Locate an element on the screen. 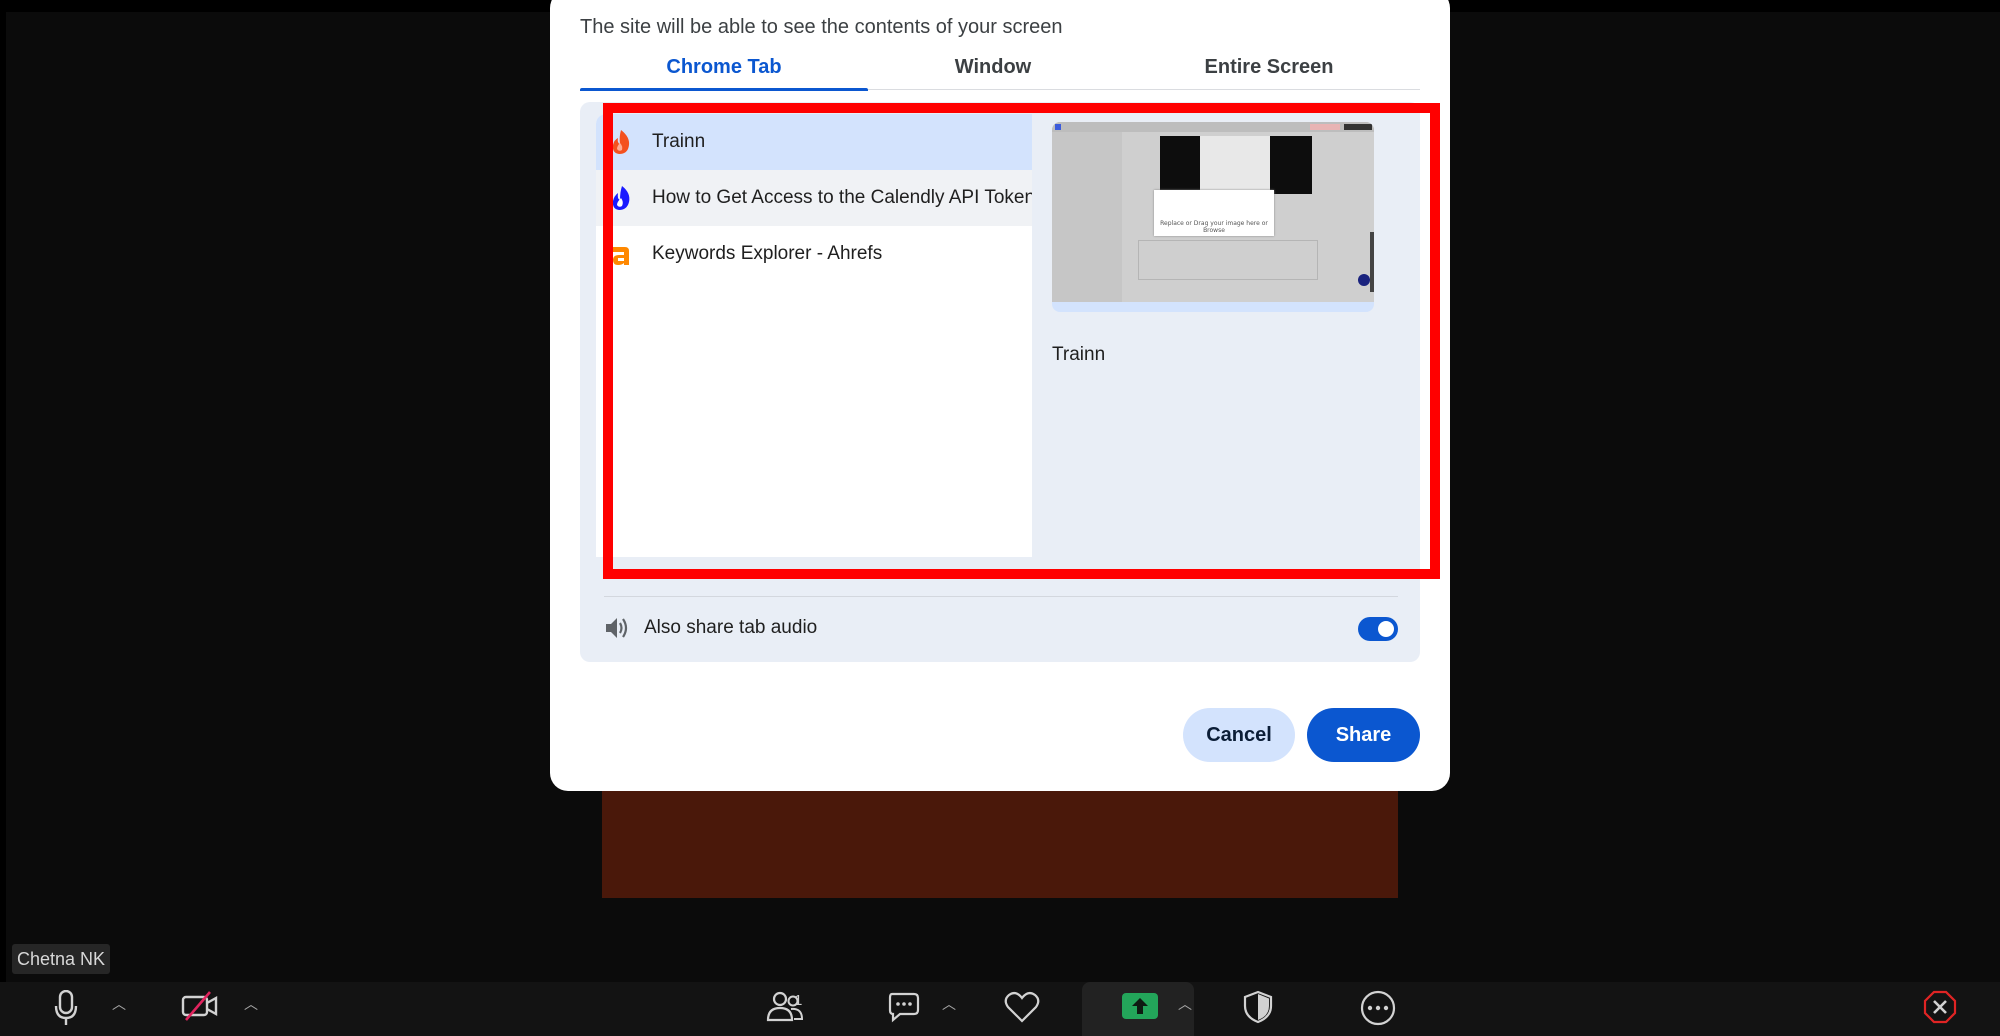 Image resolution: width=2000 pixels, height=1036 pixels. security-button is located at coordinates (1258, 1009).